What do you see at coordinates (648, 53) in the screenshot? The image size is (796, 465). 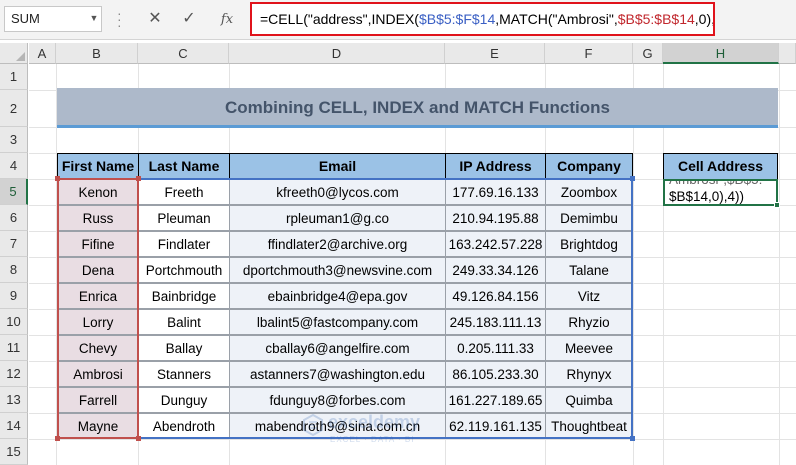 I see `column-header-g: G` at bounding box center [648, 53].